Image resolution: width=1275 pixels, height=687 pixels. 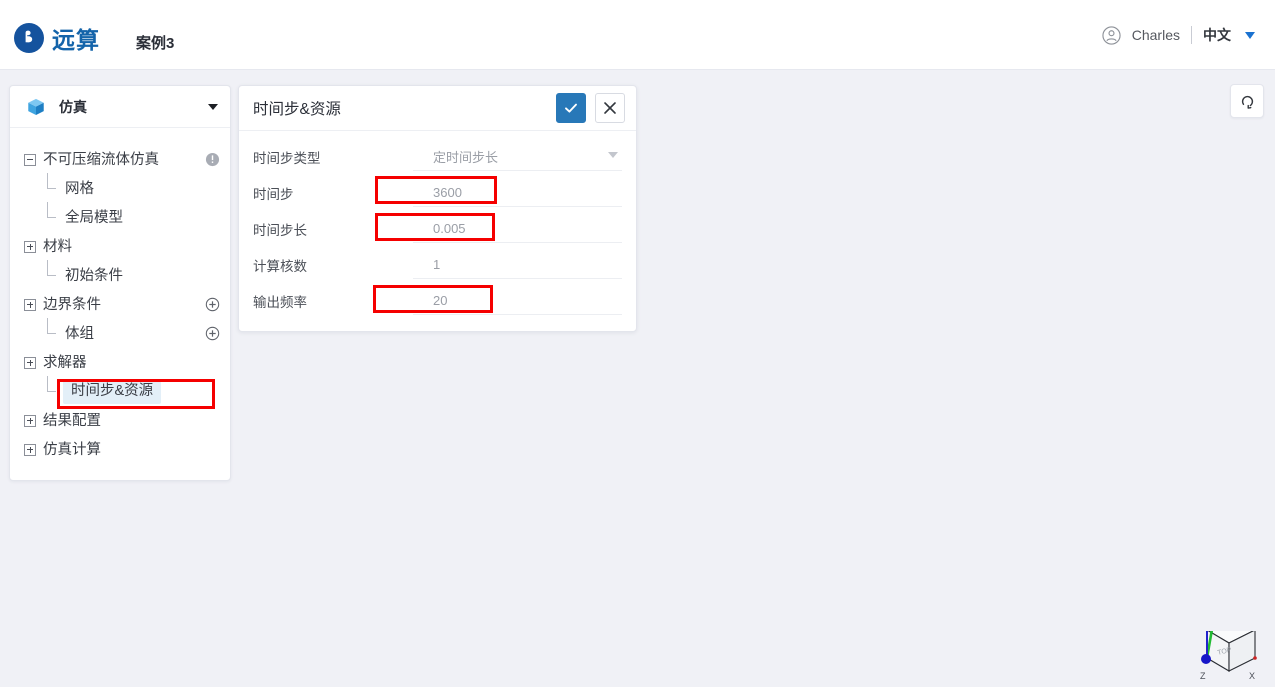 What do you see at coordinates (120, 362) in the screenshot?
I see `tree-item-7: 求解器` at bounding box center [120, 362].